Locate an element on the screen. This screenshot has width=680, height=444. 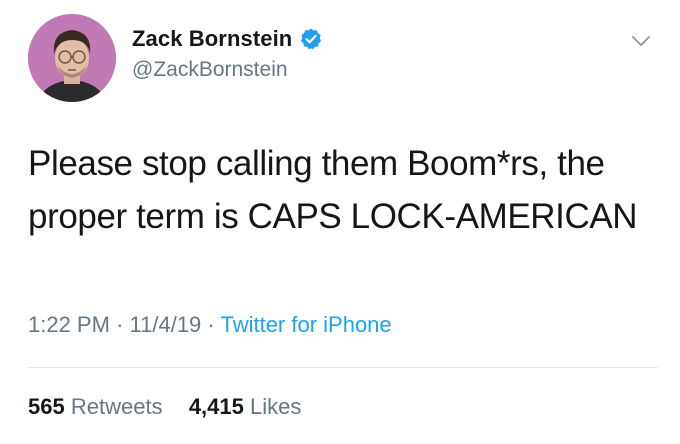
tweet-time: 1:22 PM is located at coordinates (69, 324).